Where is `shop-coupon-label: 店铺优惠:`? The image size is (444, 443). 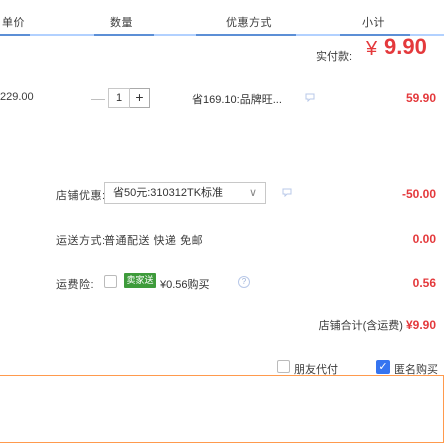
shop-coupon-label: 店铺优惠: is located at coordinates (81, 196).